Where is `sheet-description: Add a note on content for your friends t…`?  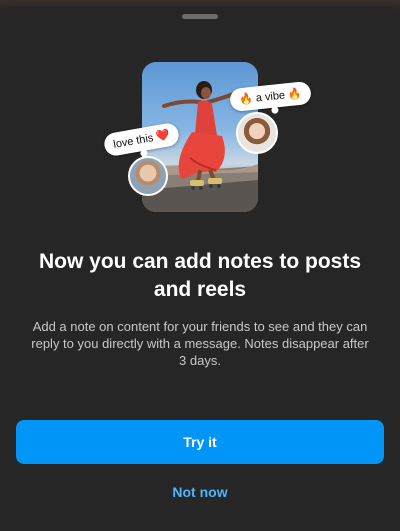
sheet-description: Add a note on content for your friends t… is located at coordinates (200, 343).